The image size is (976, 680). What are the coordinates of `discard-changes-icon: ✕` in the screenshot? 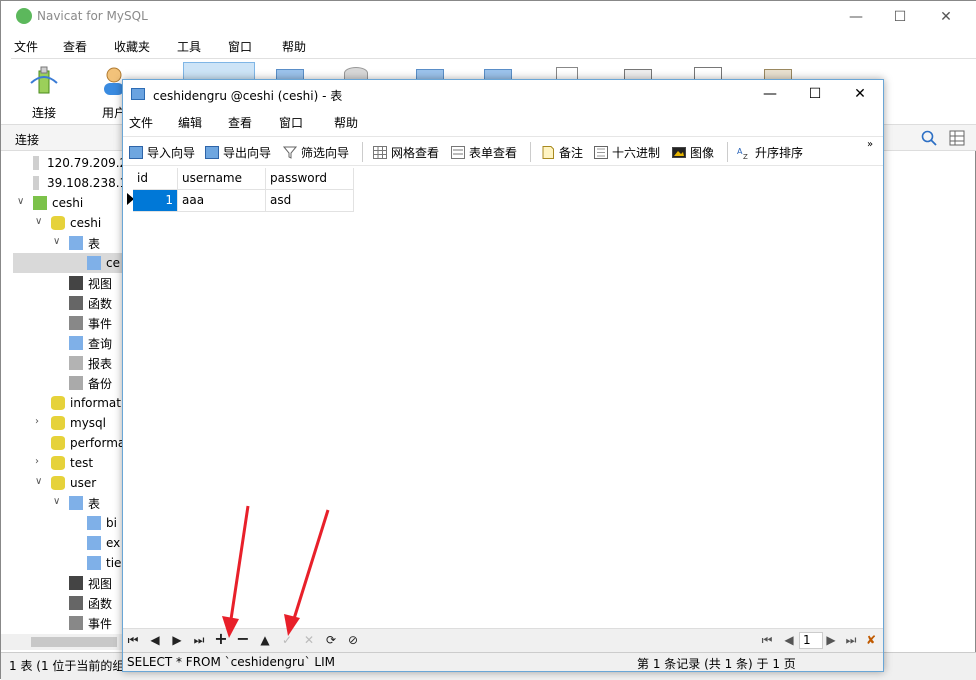 It's located at (309, 640).